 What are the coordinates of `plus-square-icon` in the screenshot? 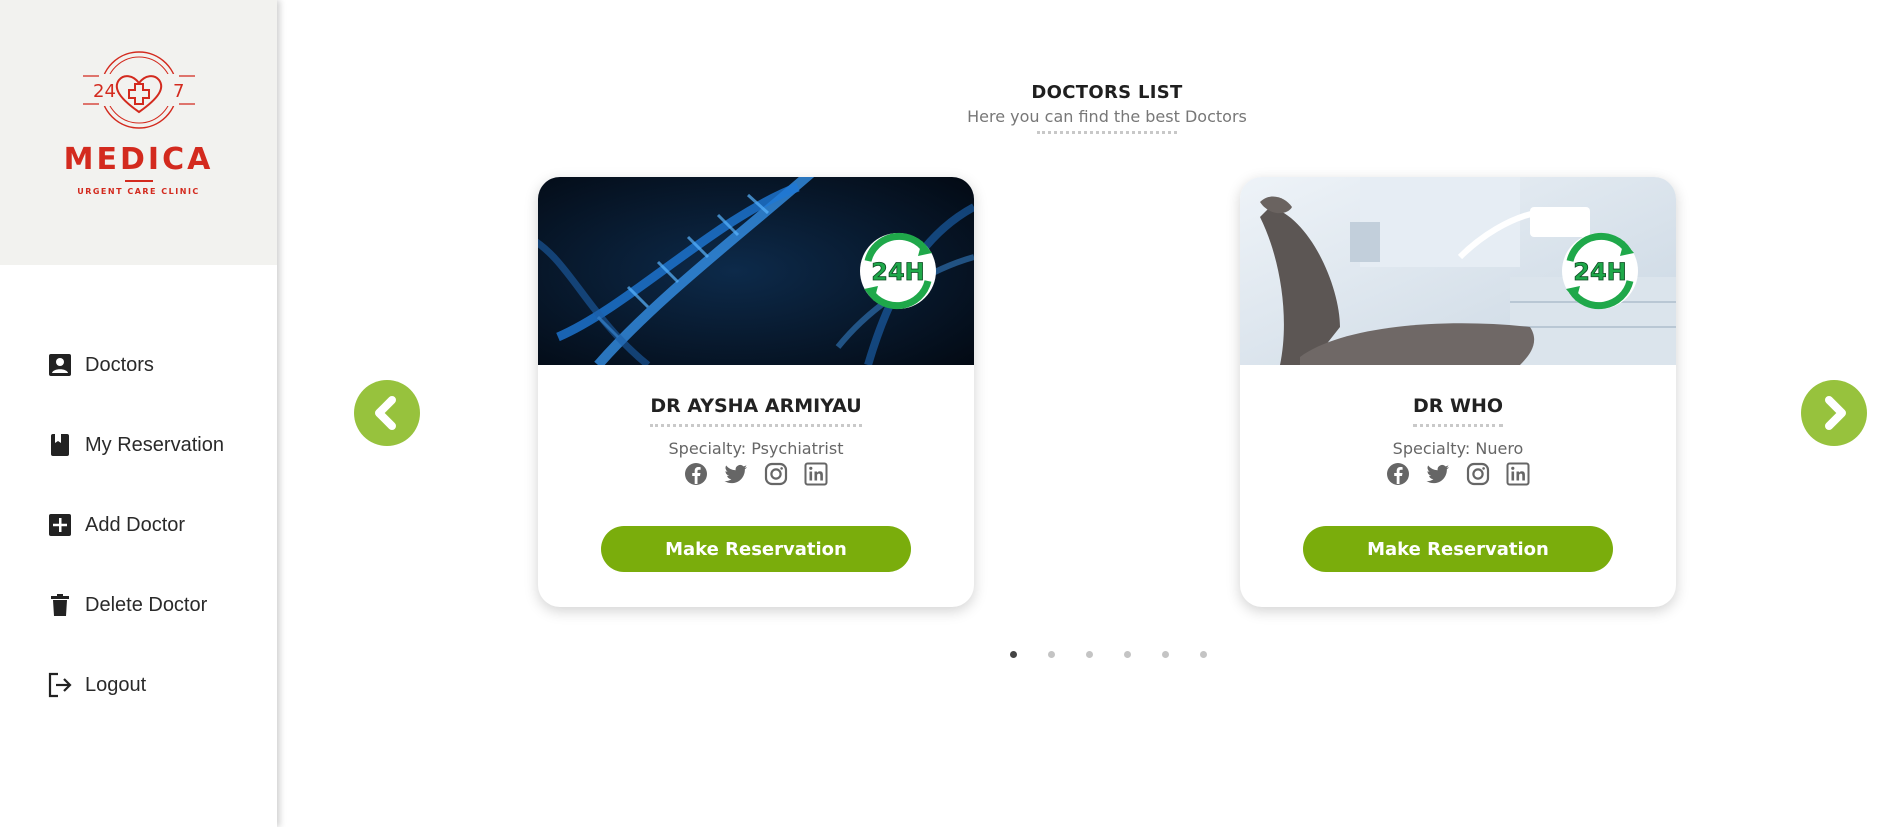 It's located at (60, 525).